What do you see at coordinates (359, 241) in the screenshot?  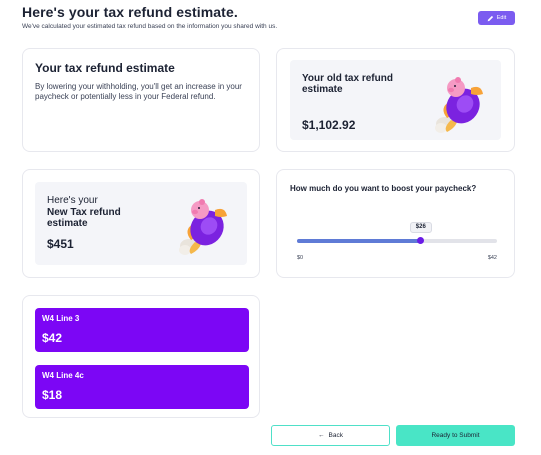 I see `slider-fill` at bounding box center [359, 241].